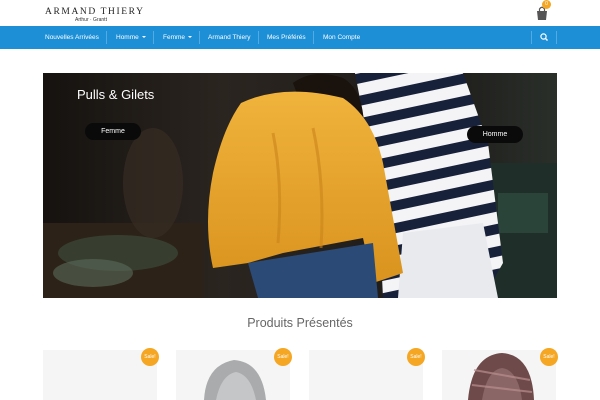  Describe the element at coordinates (174, 37) in the screenshot. I see `nav-item-label: Femme` at that location.